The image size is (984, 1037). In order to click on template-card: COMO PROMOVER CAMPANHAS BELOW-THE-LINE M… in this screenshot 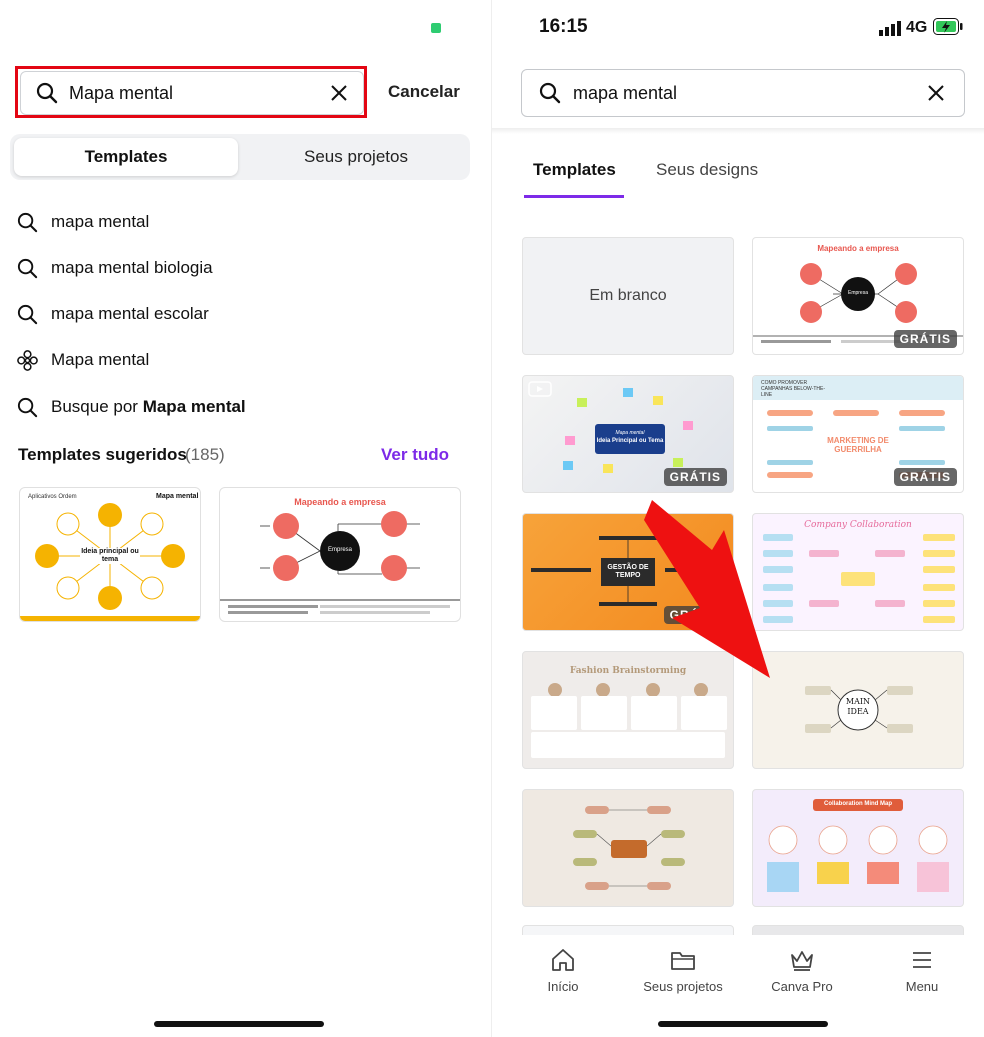, I will do `click(858, 434)`.